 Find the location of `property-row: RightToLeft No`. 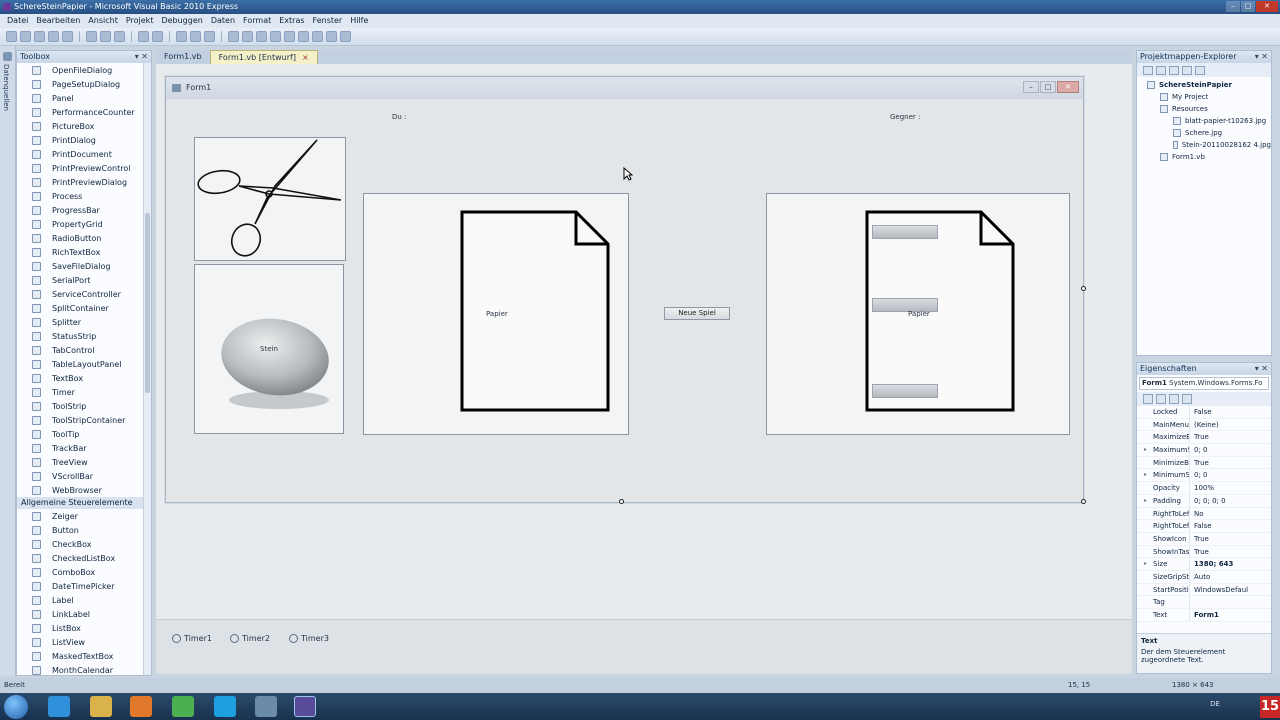

property-row: RightToLeft No is located at coordinates (1204, 514).